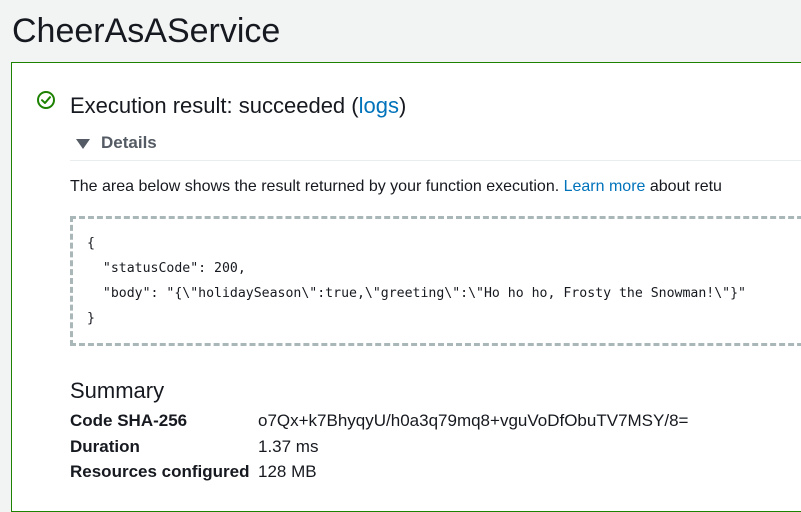  Describe the element at coordinates (288, 446) in the screenshot. I see `summary-value: 1.37 ms` at that location.